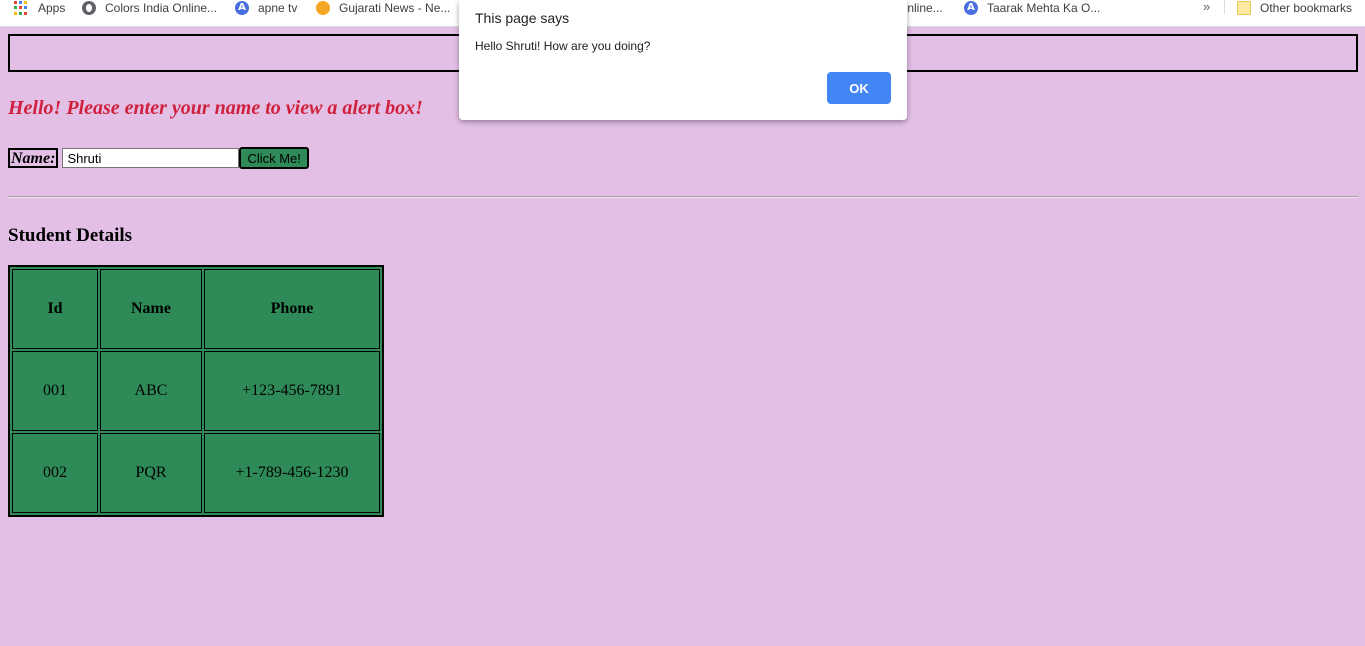 The width and height of the screenshot is (1365, 646). Describe the element at coordinates (55, 473) in the screenshot. I see `table-cell: 002` at that location.